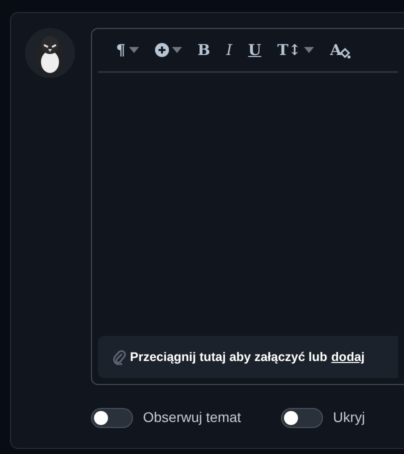  Describe the element at coordinates (161, 50) in the screenshot. I see `plus-circle-icon` at that location.